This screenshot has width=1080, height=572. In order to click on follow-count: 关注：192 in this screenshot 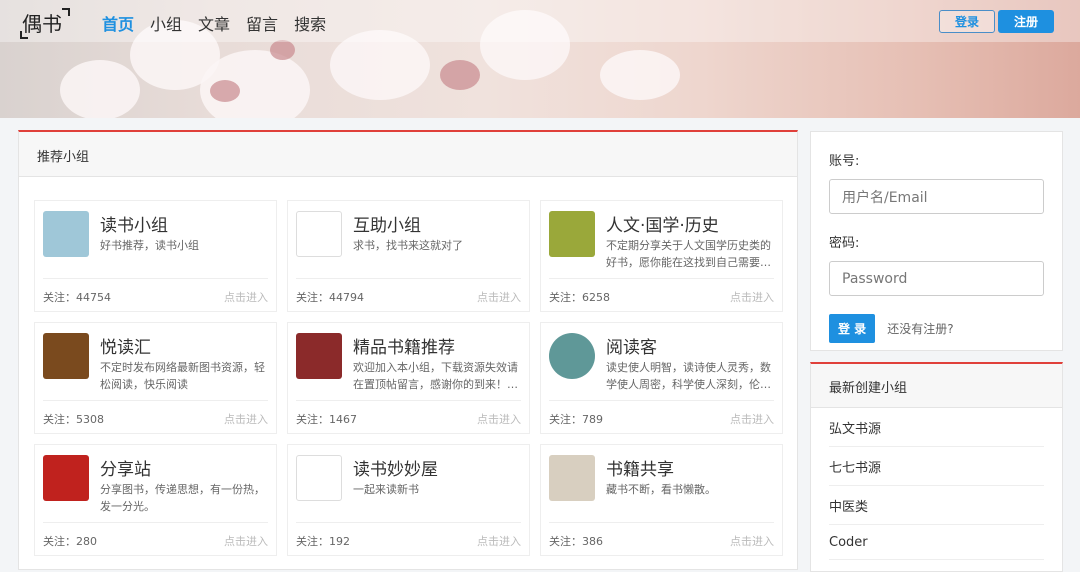, I will do `click(323, 541)`.